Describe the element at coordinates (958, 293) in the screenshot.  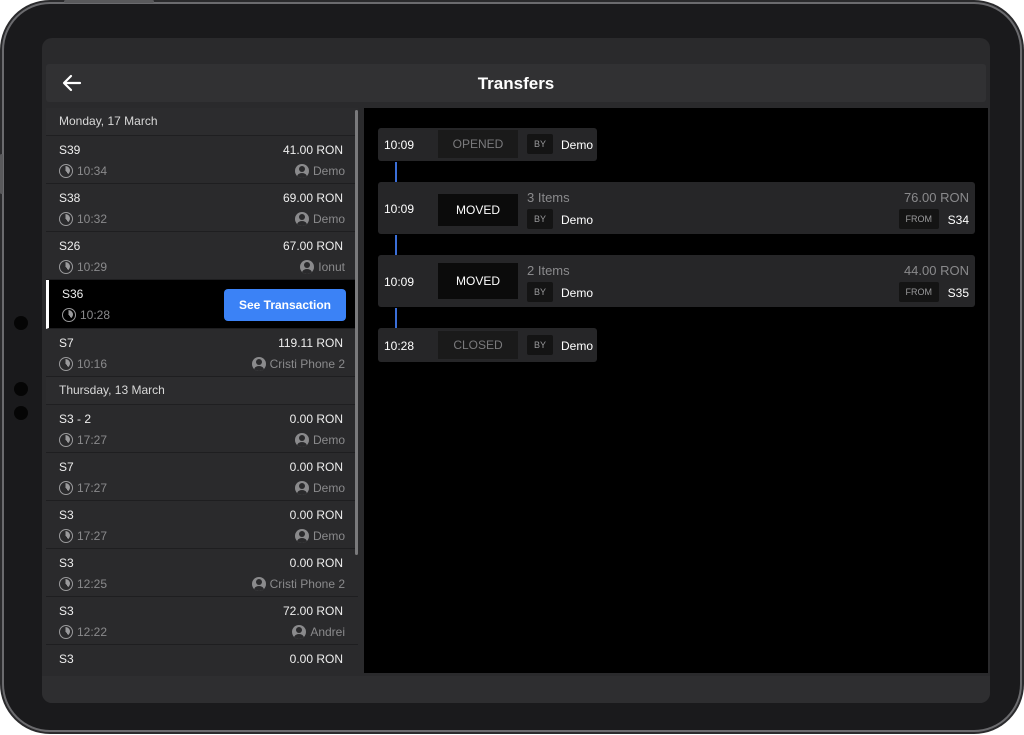
I see `from-table: S35` at that location.